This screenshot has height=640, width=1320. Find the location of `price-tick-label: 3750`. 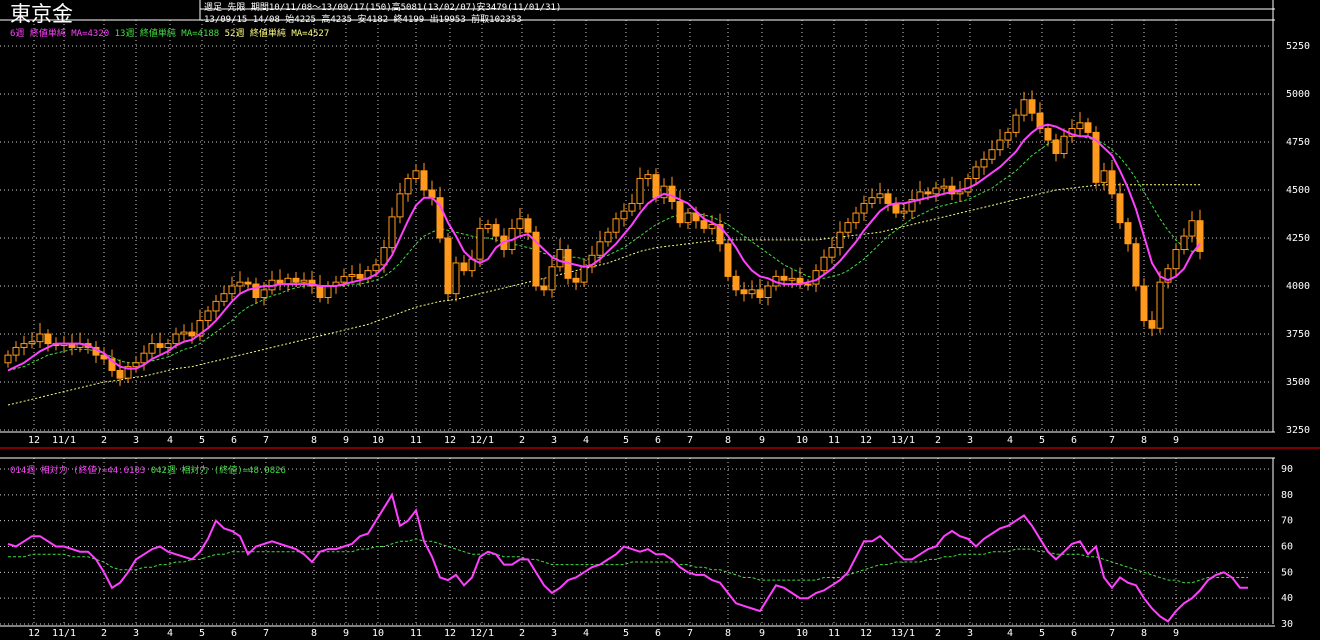

price-tick-label: 3750 is located at coordinates (1298, 334).